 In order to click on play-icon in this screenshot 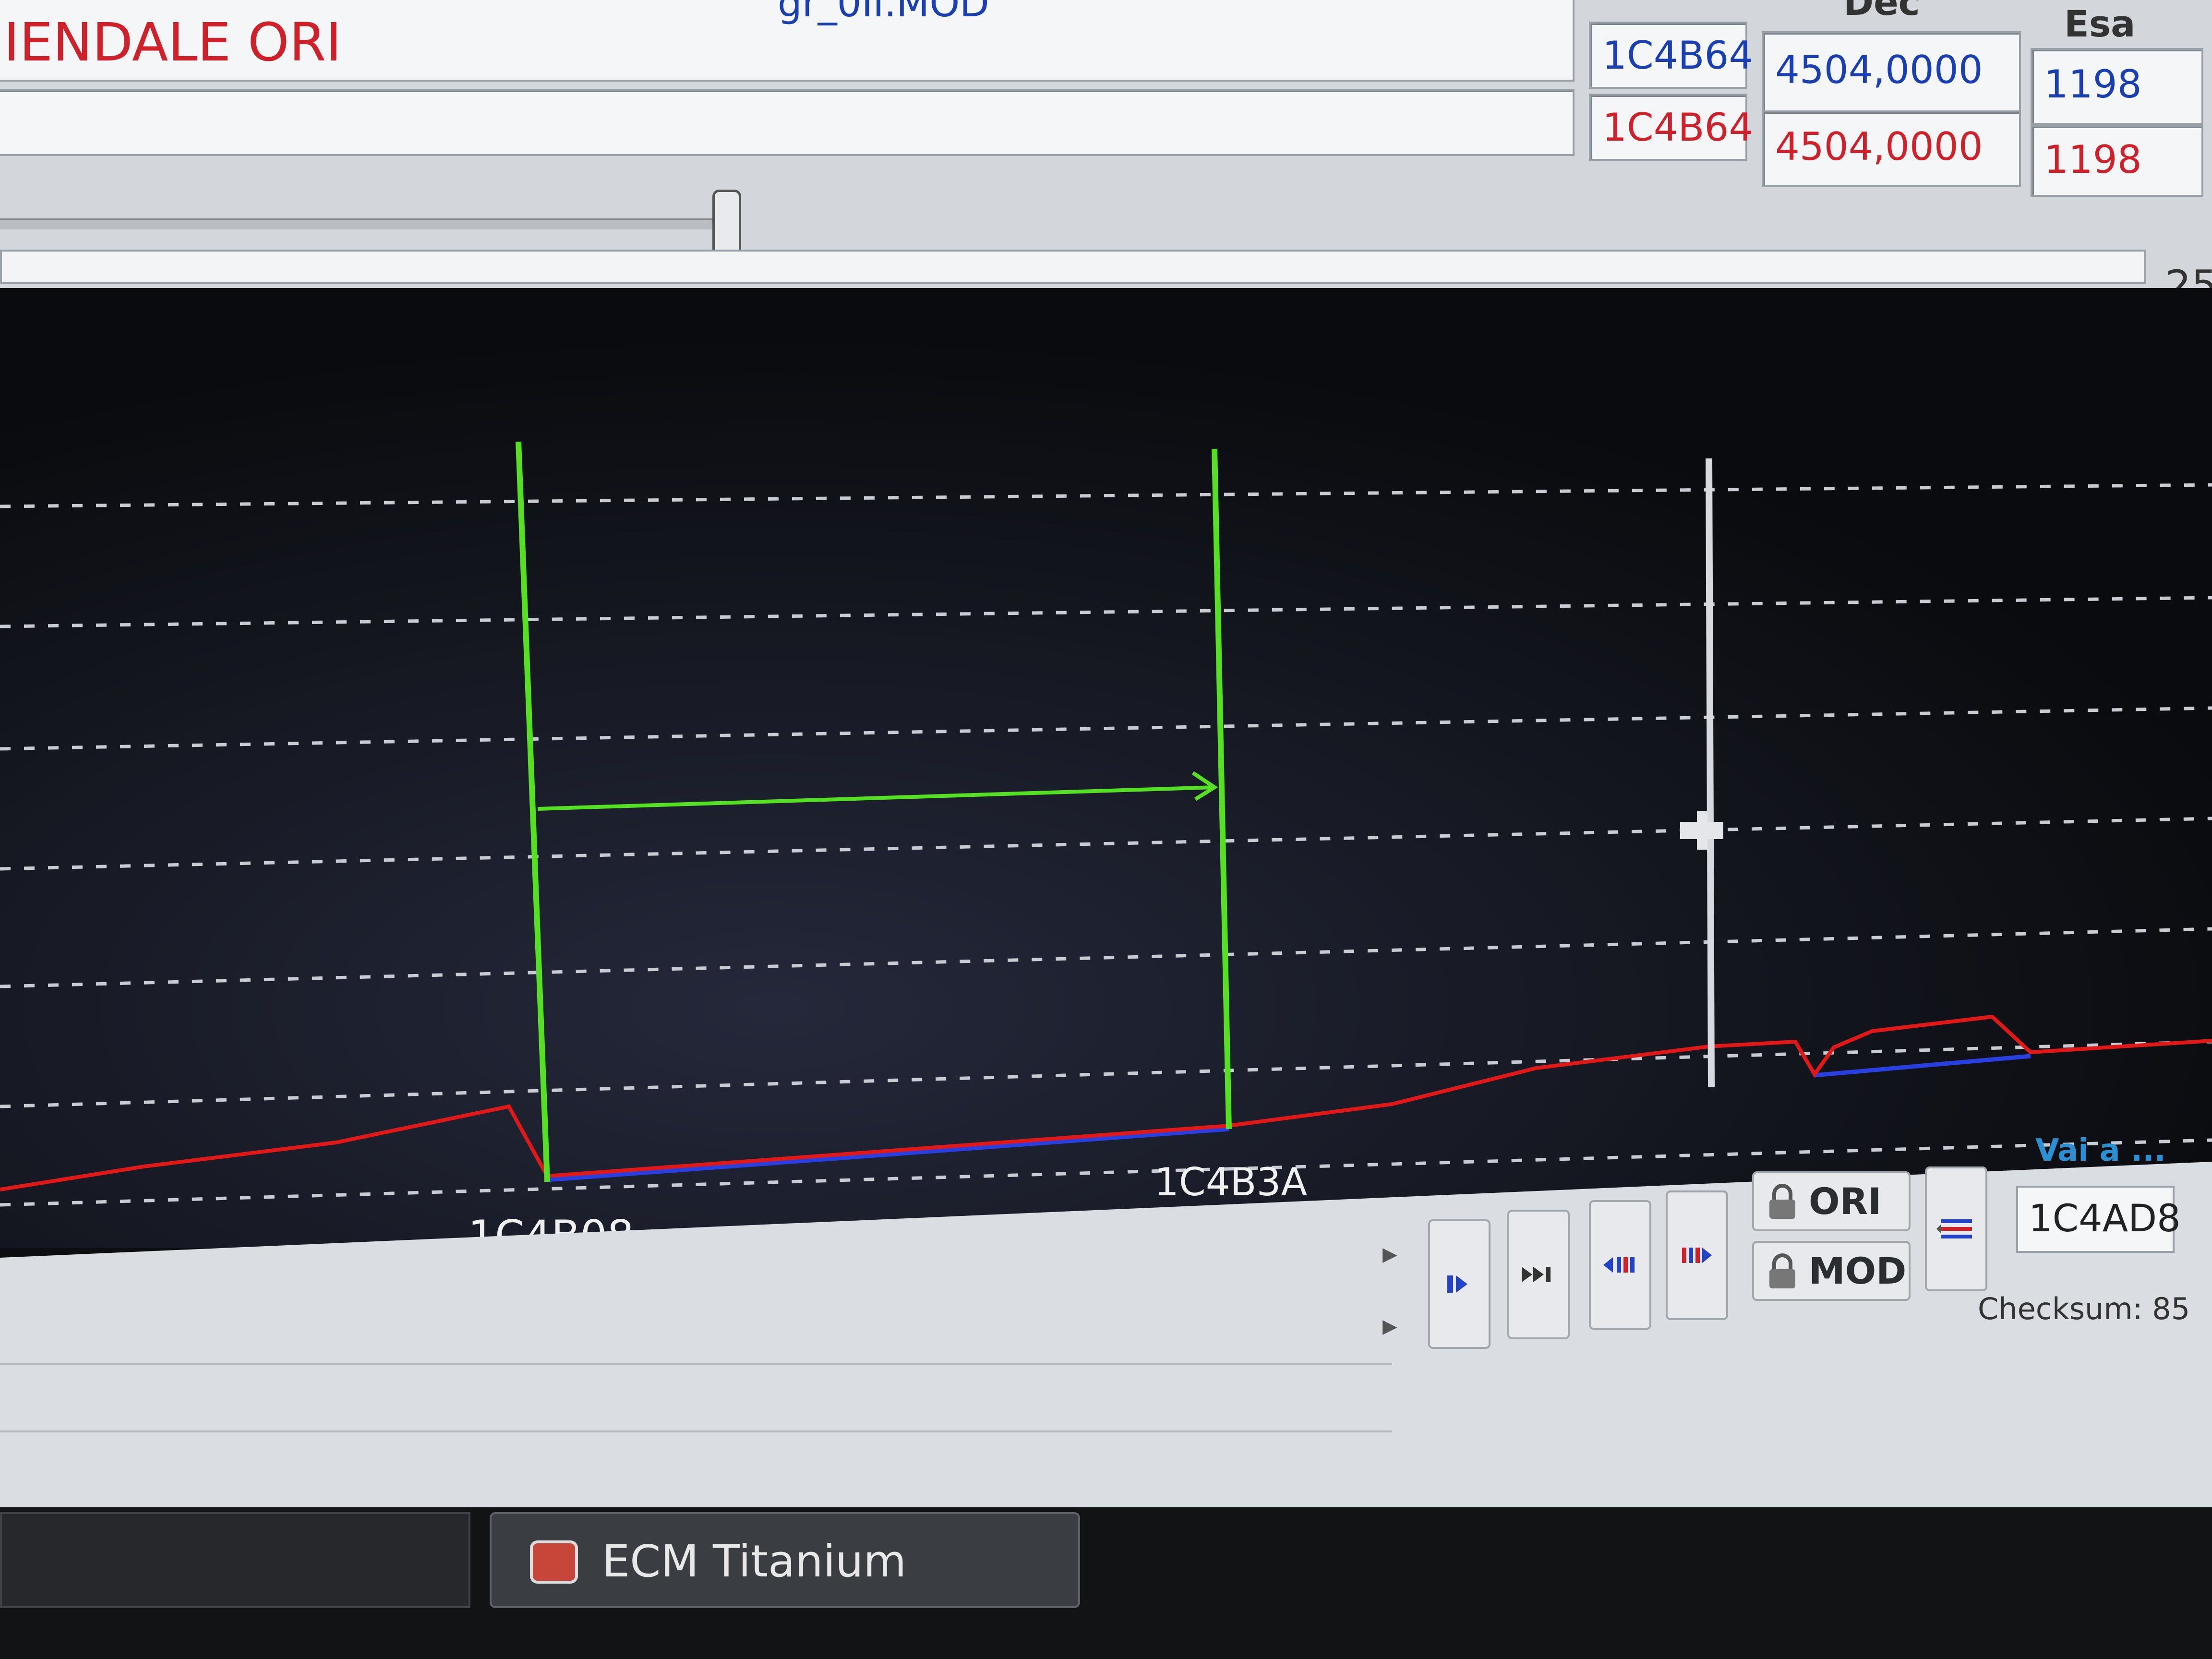, I will do `click(1457, 1284)`.